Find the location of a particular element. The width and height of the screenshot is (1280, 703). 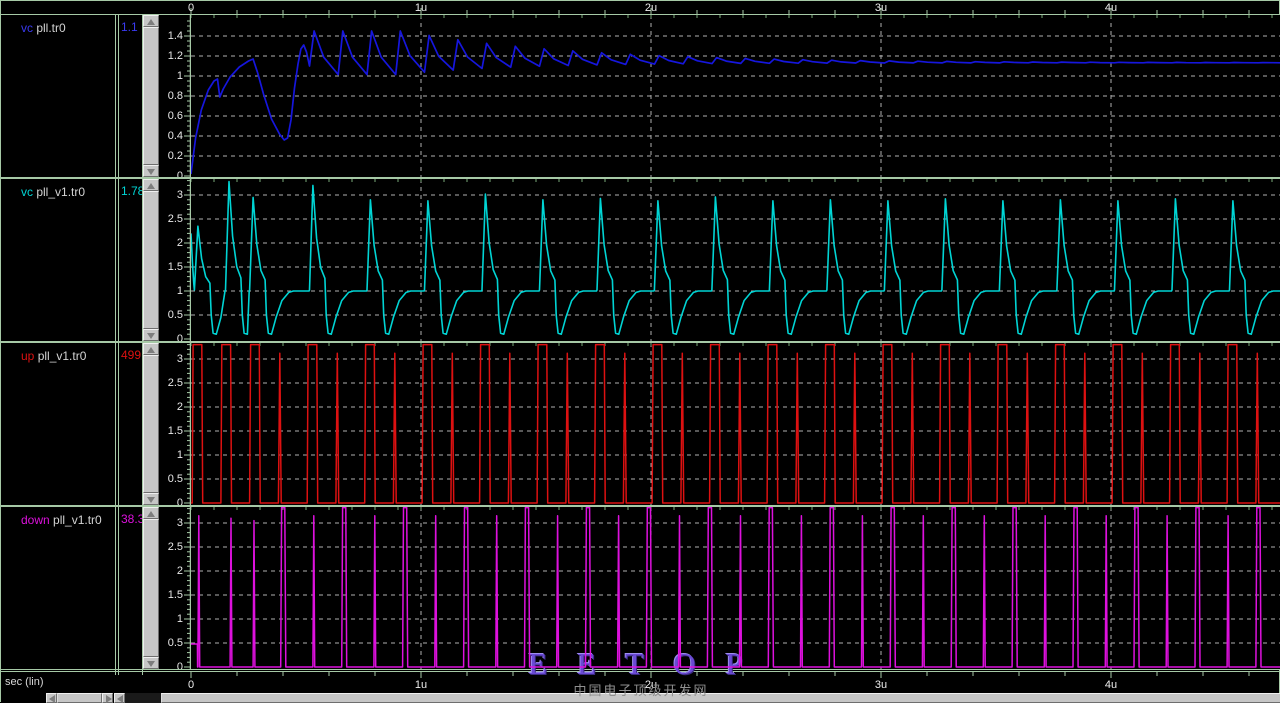

signal-label-down: down pll_v1.tr0 is located at coordinates (61, 520).